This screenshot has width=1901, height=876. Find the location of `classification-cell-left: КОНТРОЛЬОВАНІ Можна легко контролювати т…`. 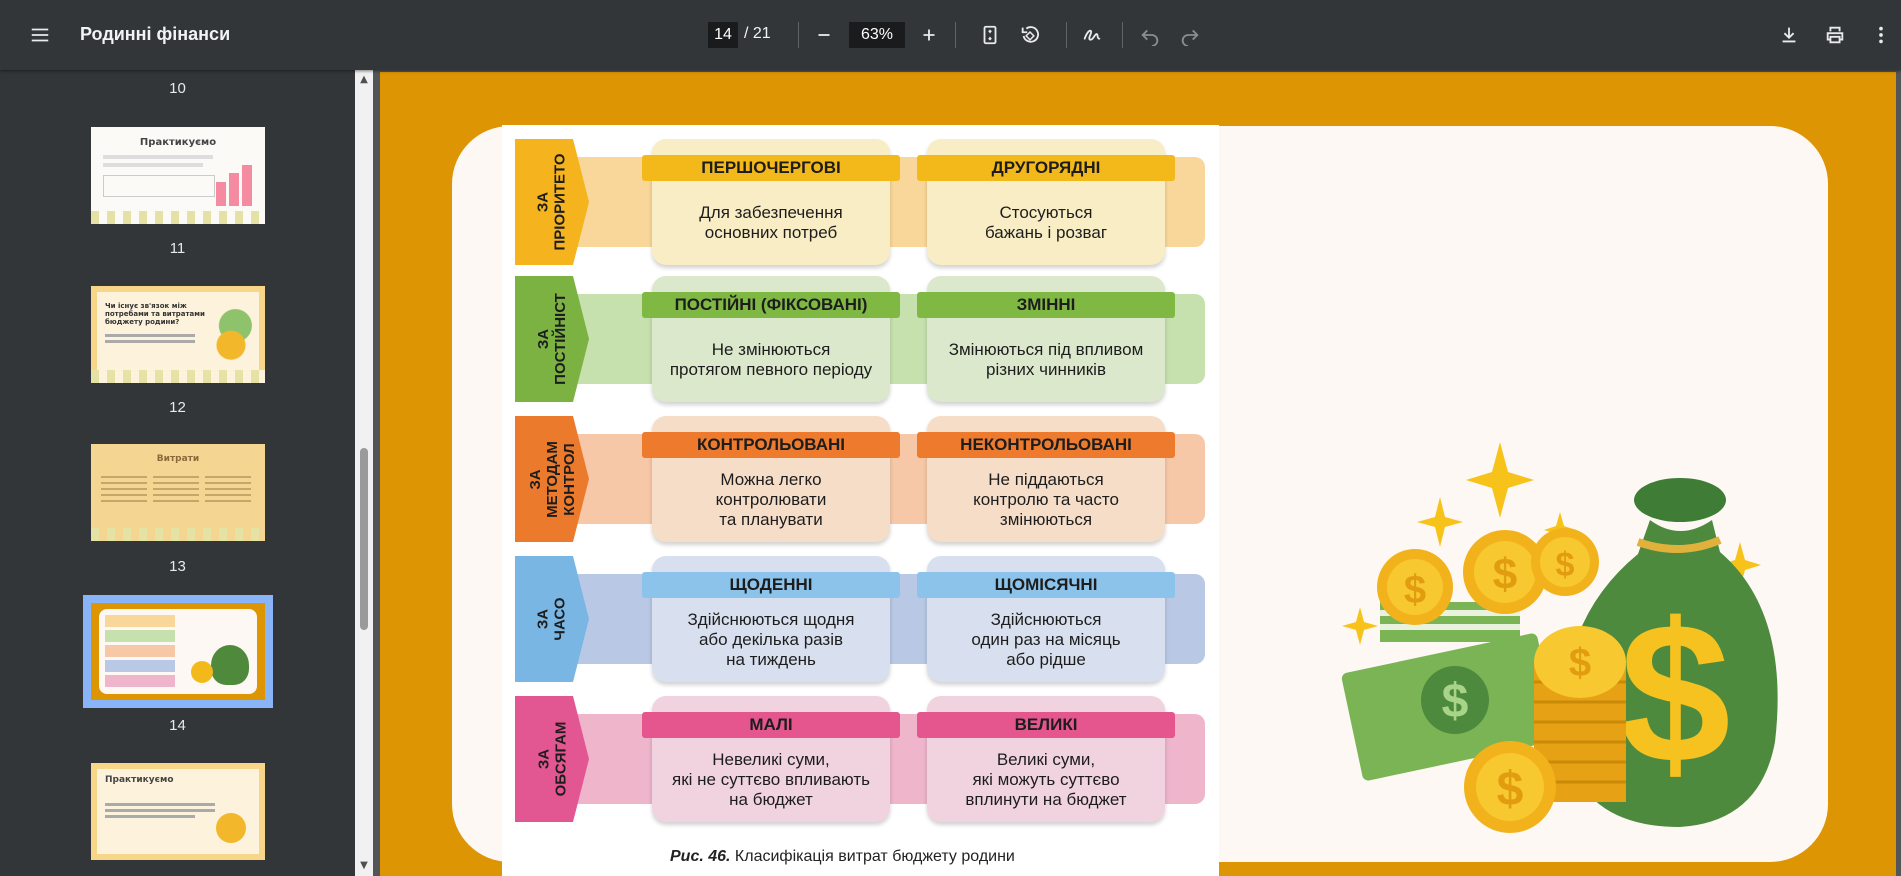

classification-cell-left: КОНТРОЛЬОВАНІ Можна легко контролювати т… is located at coordinates (771, 479).